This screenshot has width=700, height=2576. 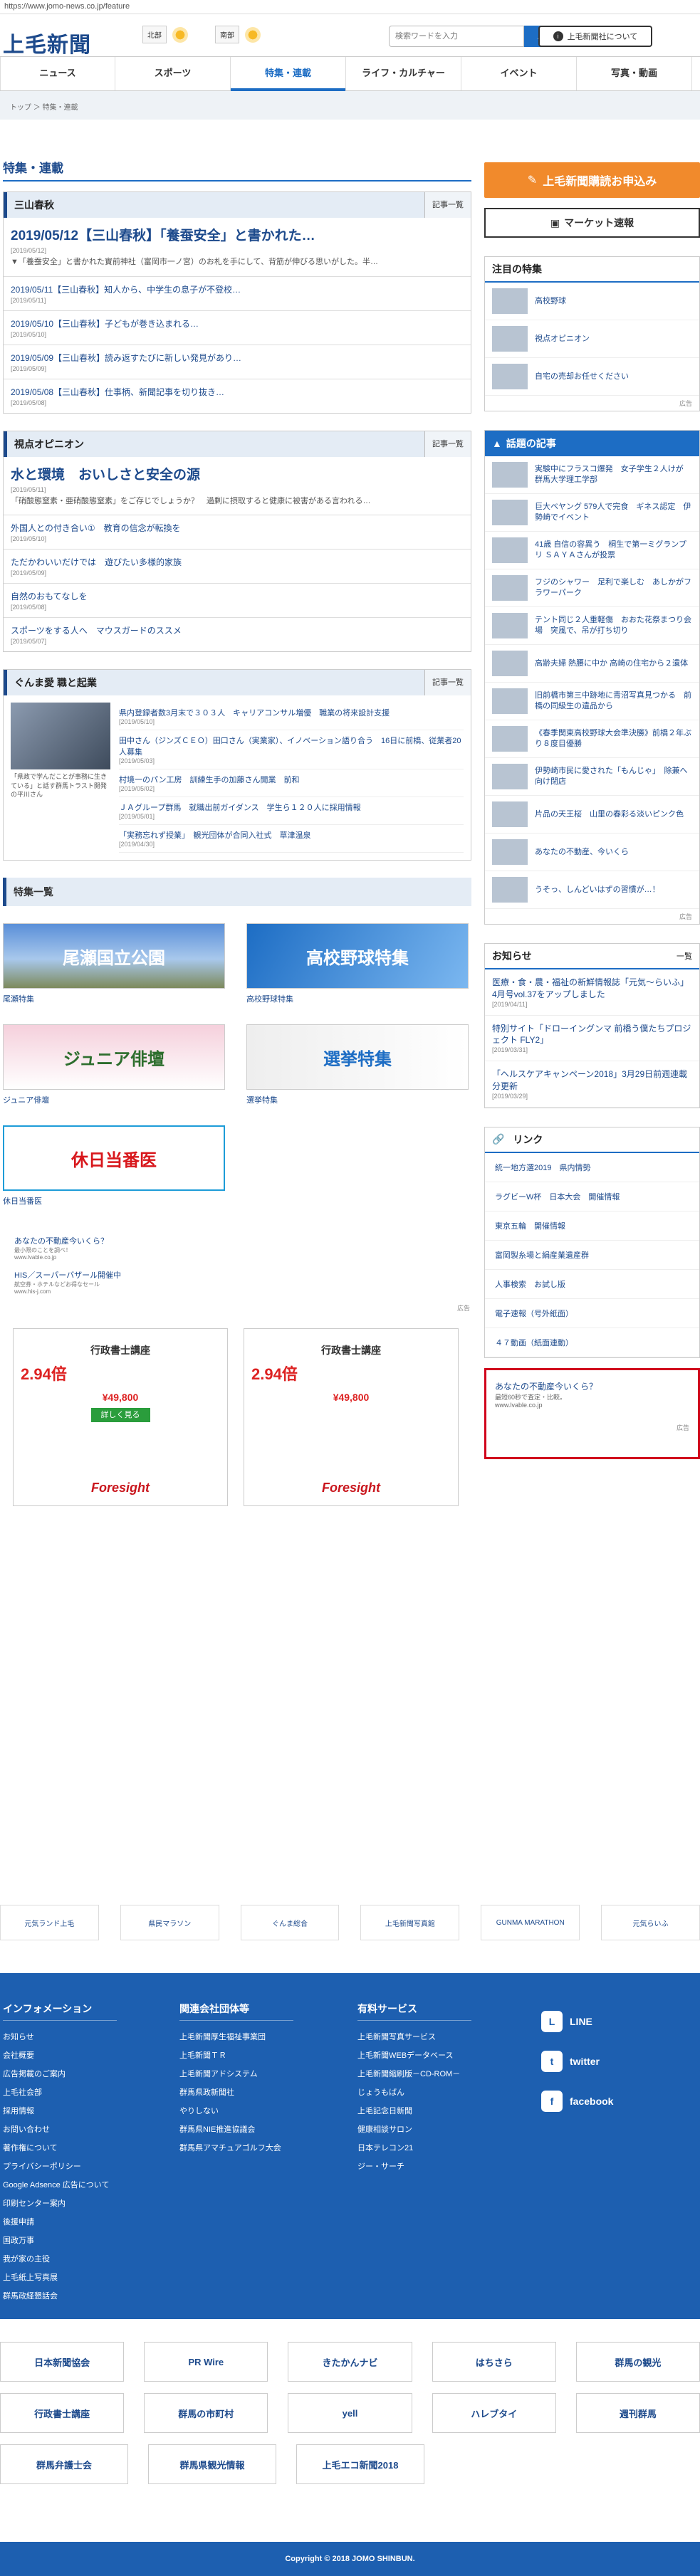 I want to click on link-item: ４７動画（紙面連動）, so click(x=592, y=1343).